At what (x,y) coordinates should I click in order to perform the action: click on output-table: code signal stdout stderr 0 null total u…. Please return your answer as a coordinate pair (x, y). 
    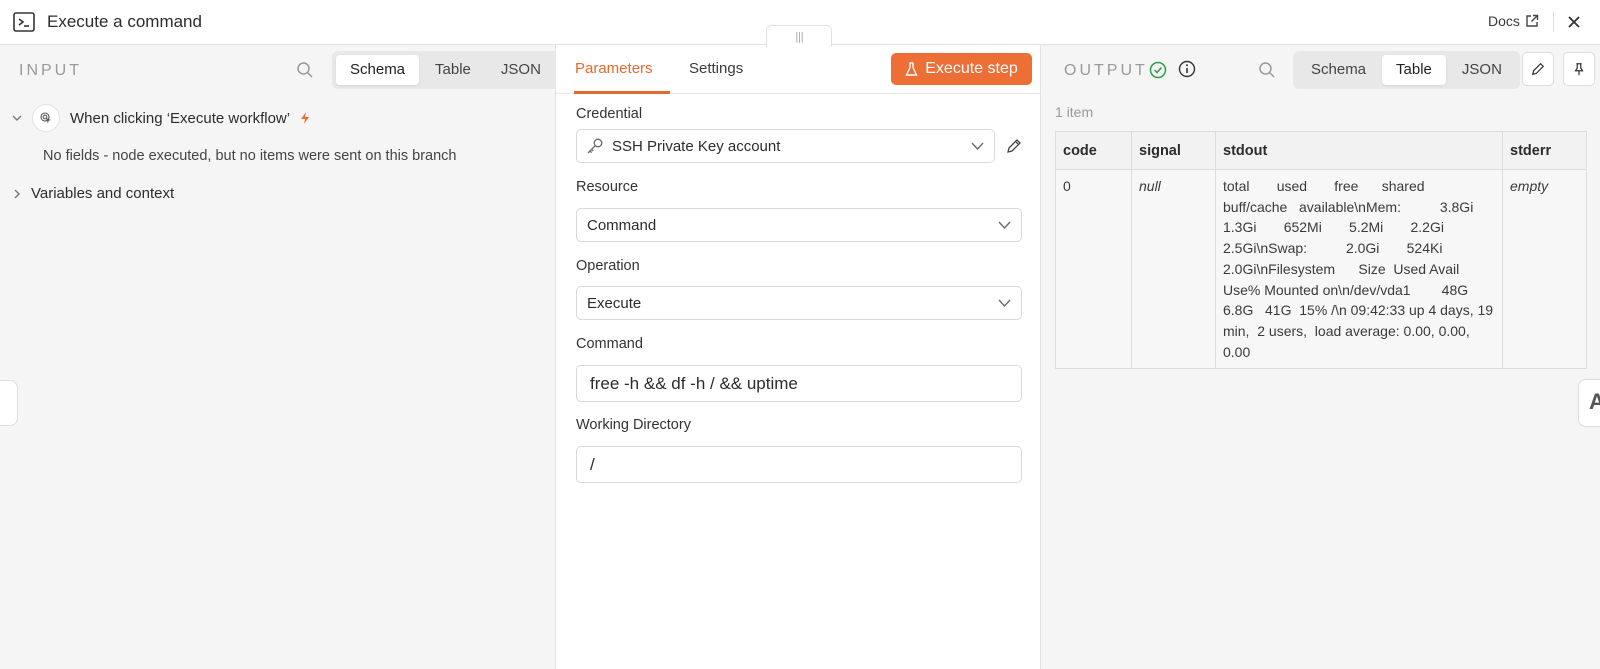
    Looking at the image, I should click on (1321, 250).